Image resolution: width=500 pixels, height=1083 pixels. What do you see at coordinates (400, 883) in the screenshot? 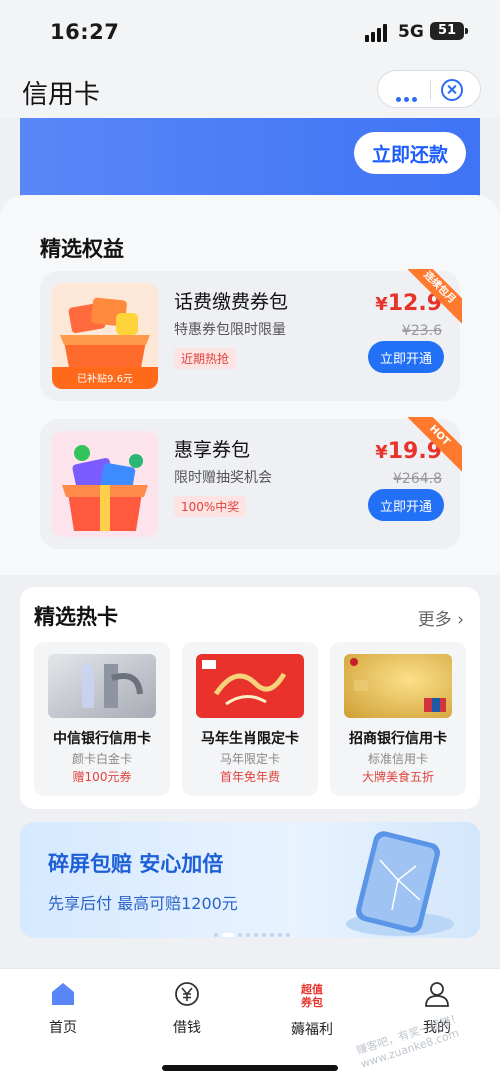
I see `cracked-phone-image` at bounding box center [400, 883].